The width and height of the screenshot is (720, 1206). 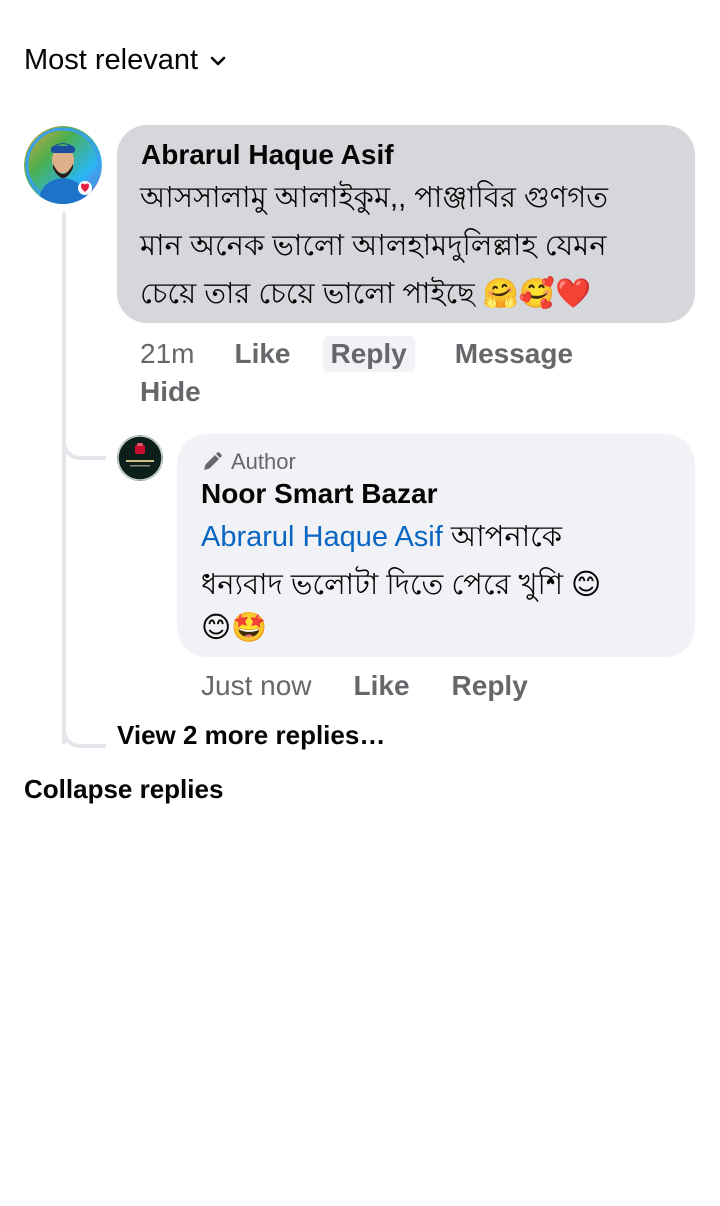 What do you see at coordinates (140, 458) in the screenshot?
I see `page-avatar` at bounding box center [140, 458].